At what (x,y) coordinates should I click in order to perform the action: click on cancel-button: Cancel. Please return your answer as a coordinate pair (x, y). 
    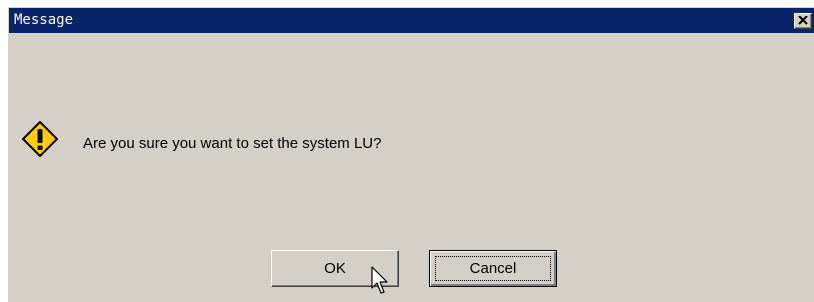
    Looking at the image, I should click on (493, 268).